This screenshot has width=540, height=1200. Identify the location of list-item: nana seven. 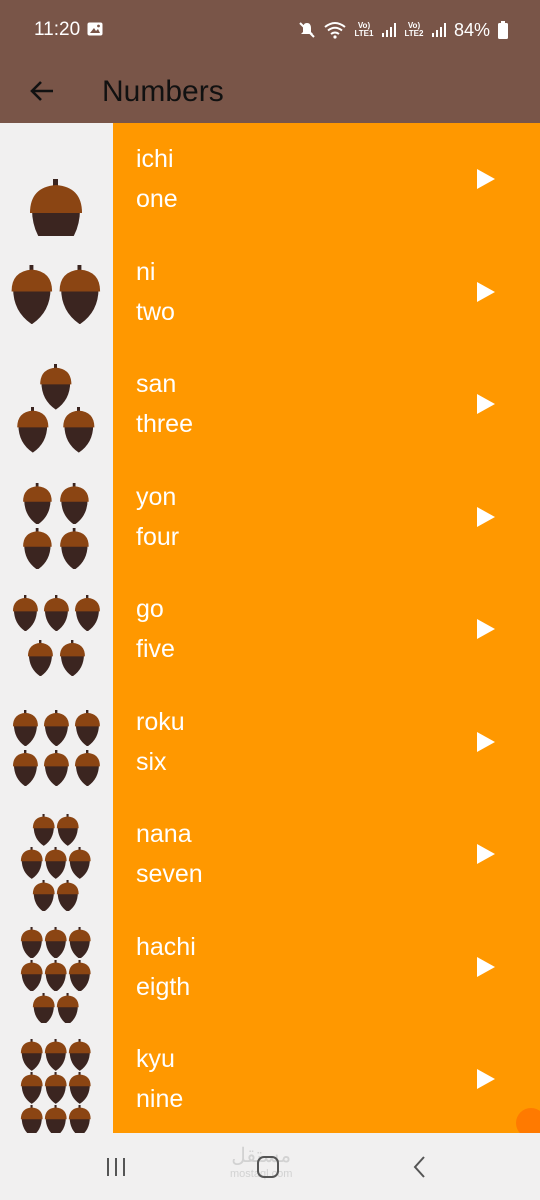
(270, 855).